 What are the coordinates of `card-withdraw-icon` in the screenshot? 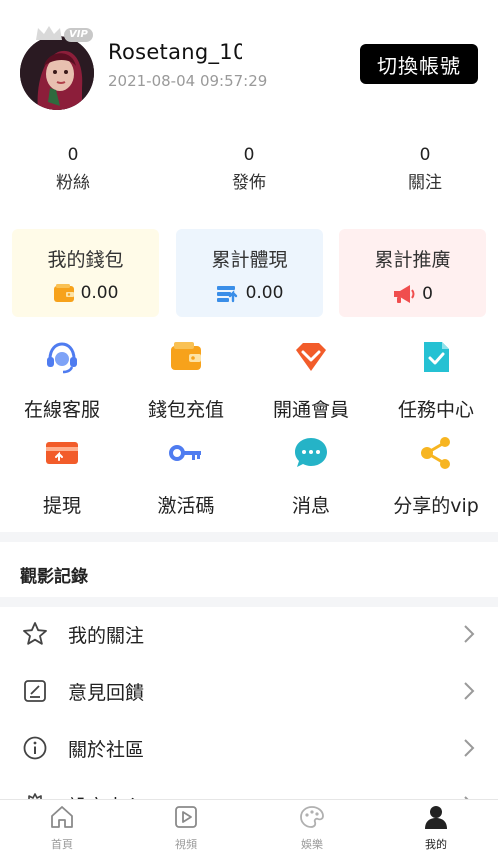 It's located at (62, 453).